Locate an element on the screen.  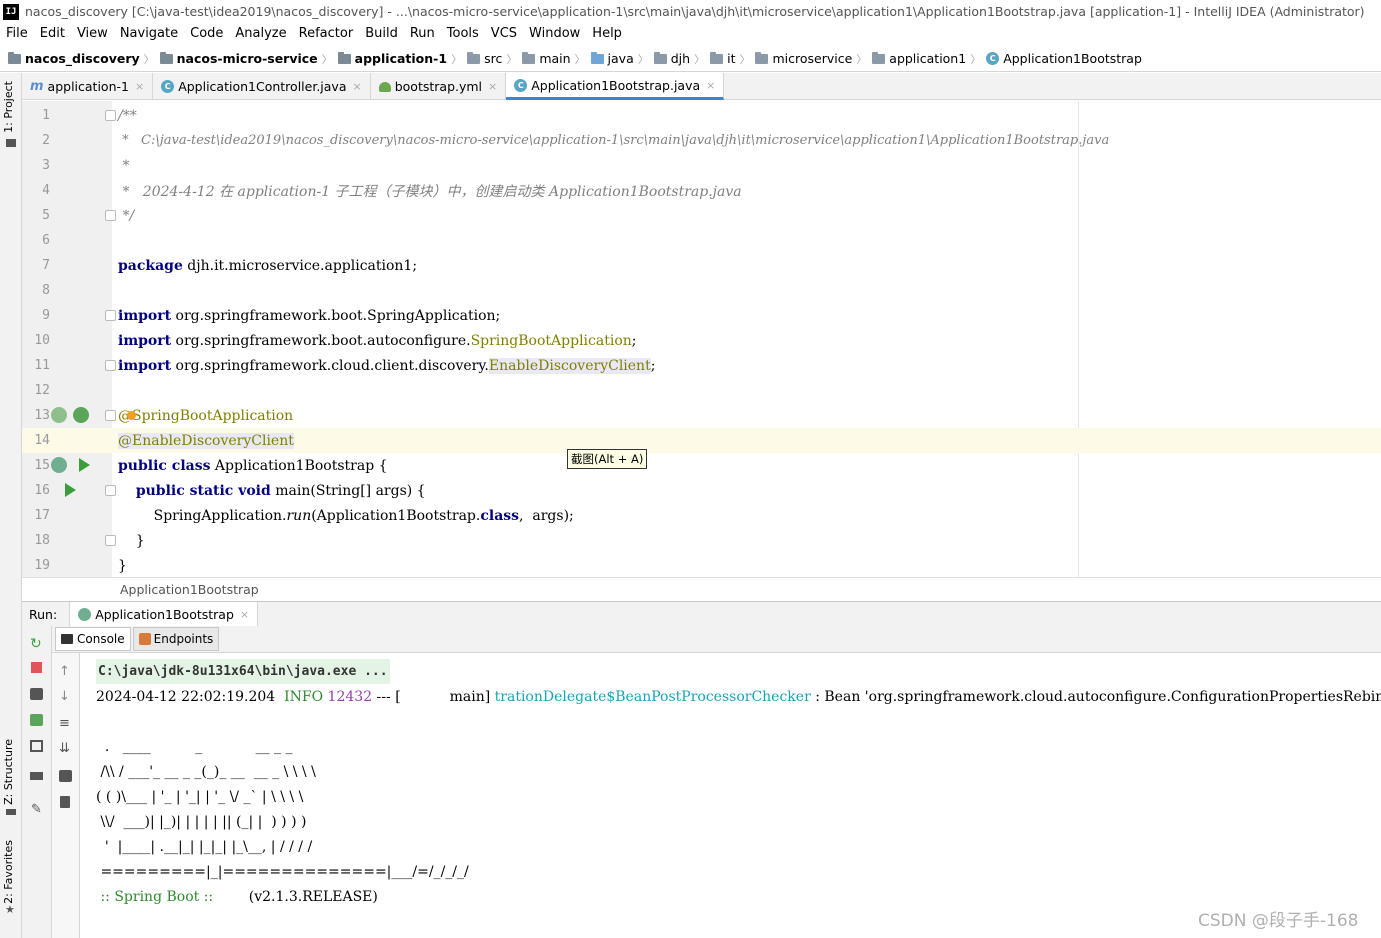
menu-help: Help is located at coordinates (607, 33).